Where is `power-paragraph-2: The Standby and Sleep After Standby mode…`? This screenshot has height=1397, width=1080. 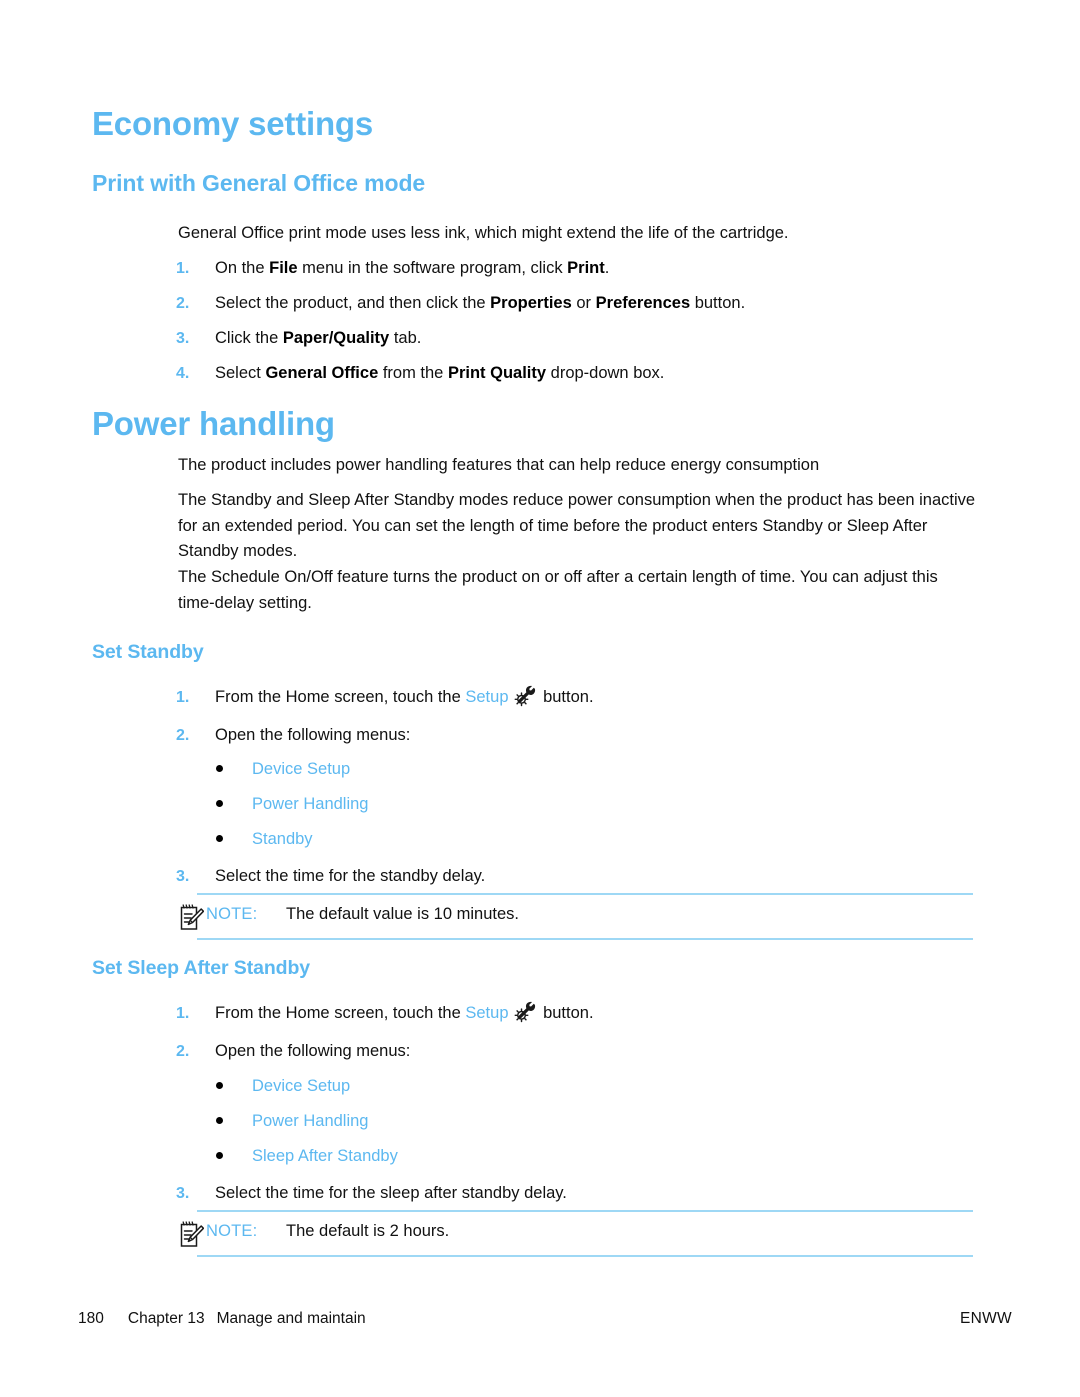
power-paragraph-2: The Standby and Sleep After Standby mode… is located at coordinates (577, 525).